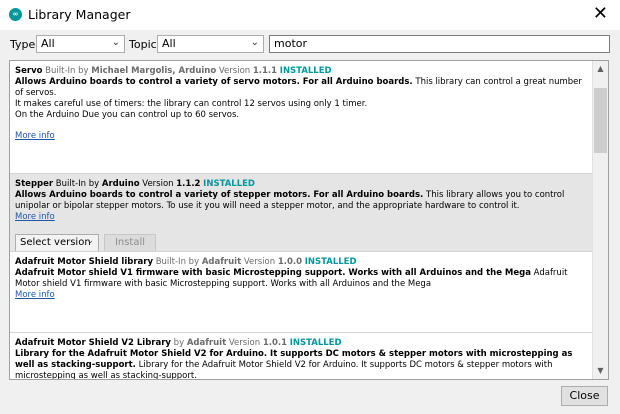 Image resolution: width=620 pixels, height=414 pixels. I want to click on filter-bar: Type All ⌄ Topic All ⌄ motor, so click(310, 44).